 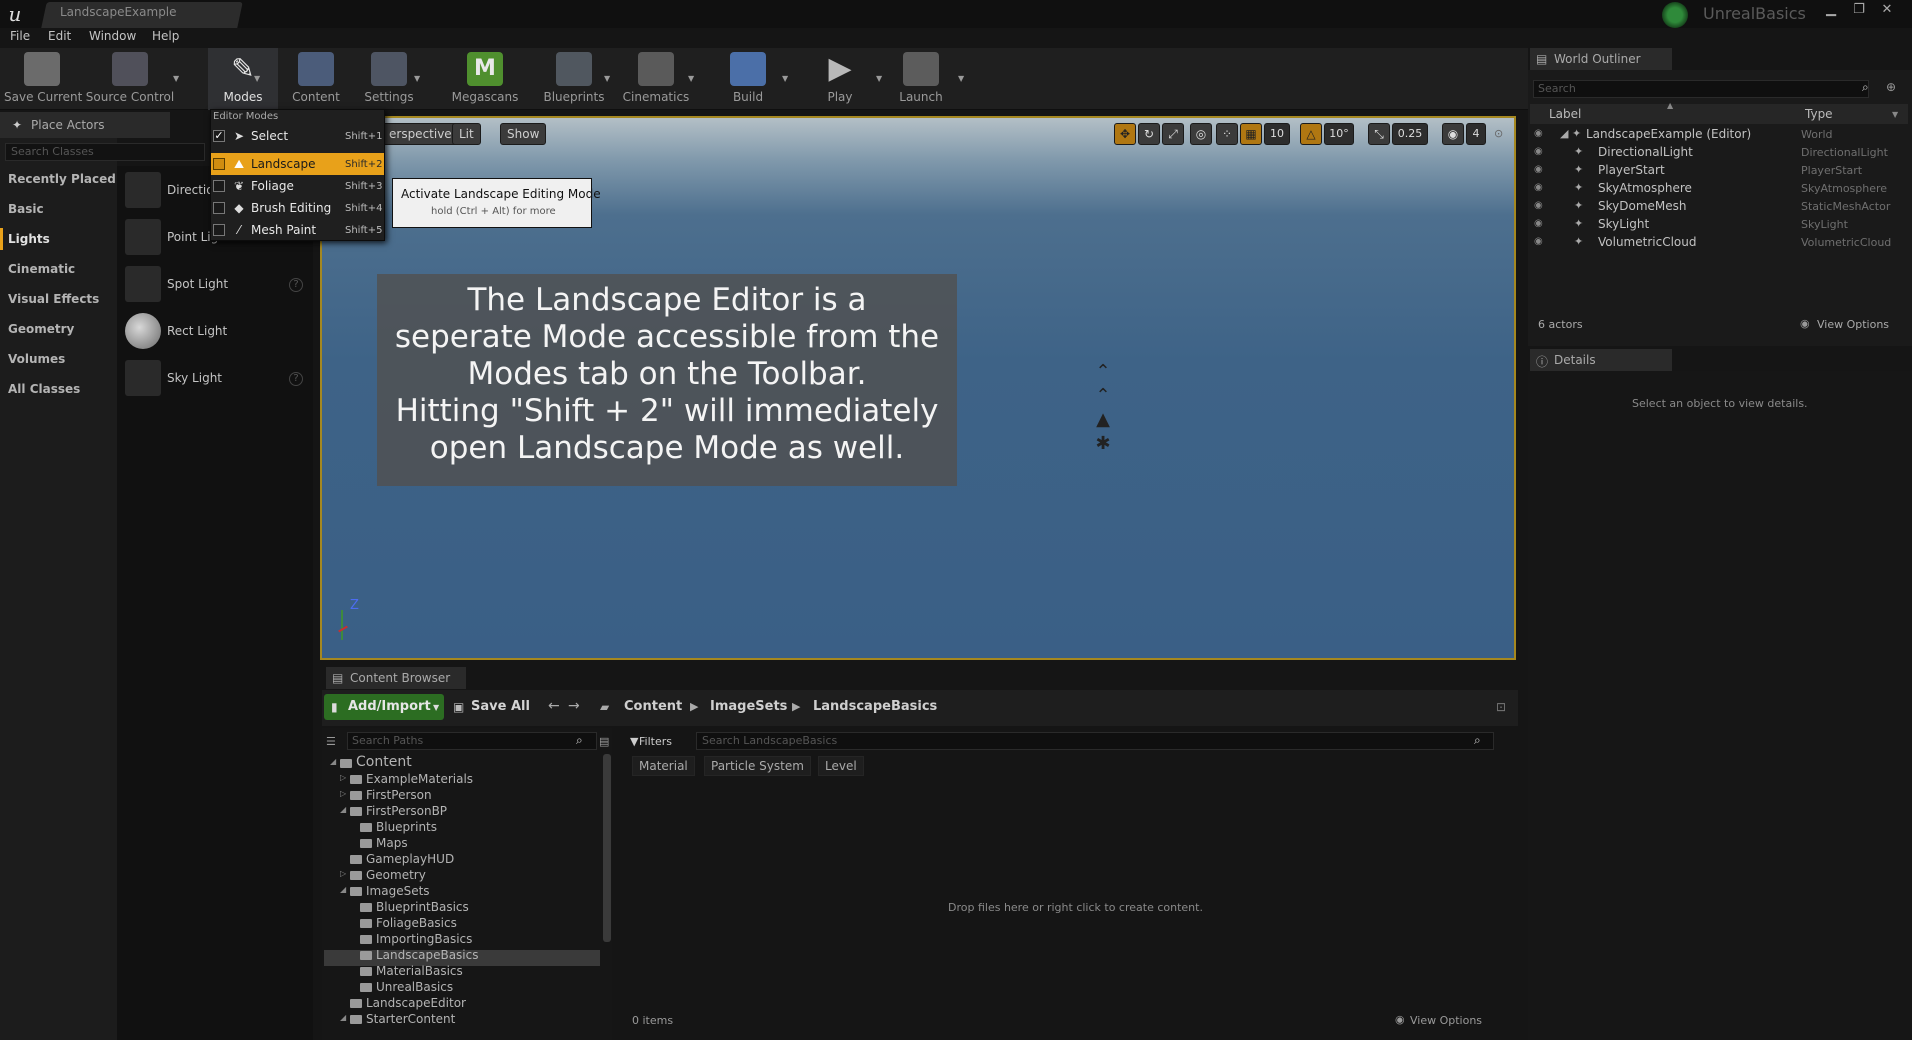 I want to click on filter-chip-material: Material, so click(x=663, y=766).